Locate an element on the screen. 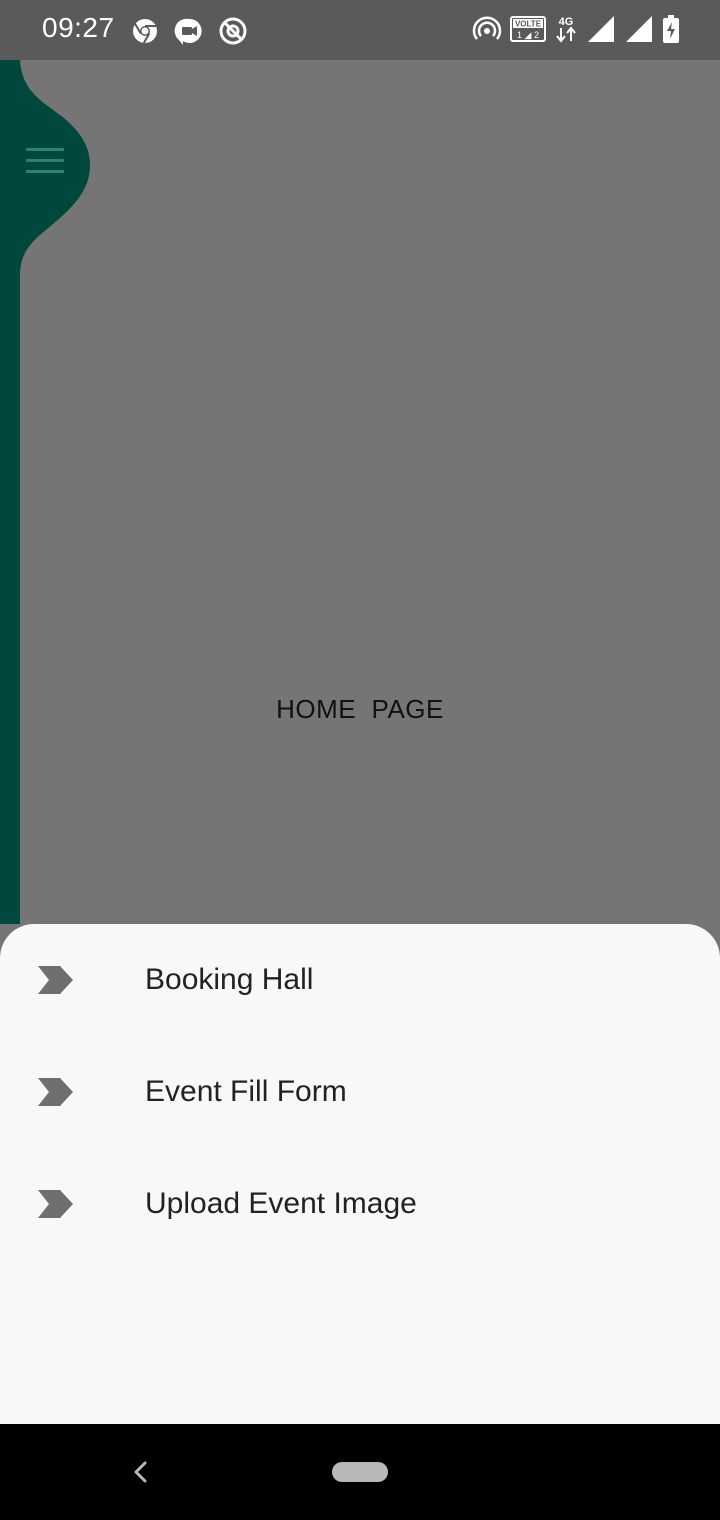 This screenshot has height=1520, width=720. status-right-icons: VOLTE 1 ◢ 2 4G is located at coordinates (576, 29).